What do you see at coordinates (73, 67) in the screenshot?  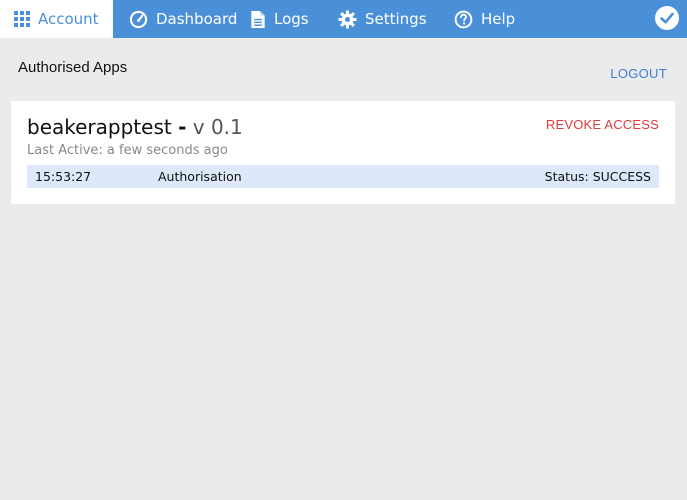 I see `page-title: Authorised Apps` at bounding box center [73, 67].